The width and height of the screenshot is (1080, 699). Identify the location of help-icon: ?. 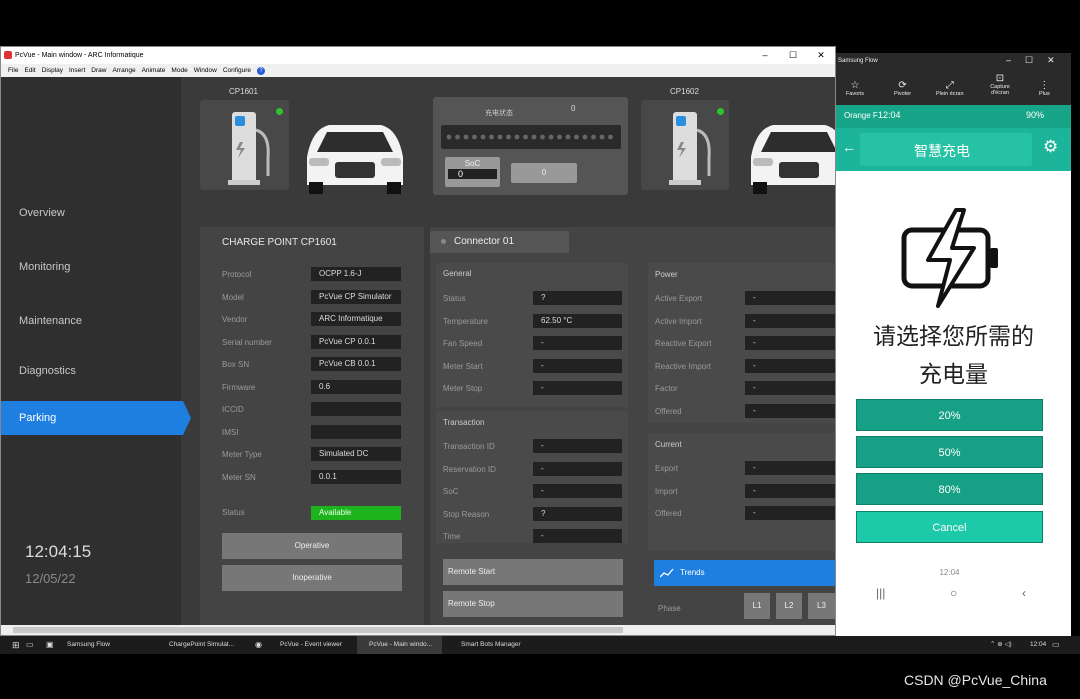
(261, 70).